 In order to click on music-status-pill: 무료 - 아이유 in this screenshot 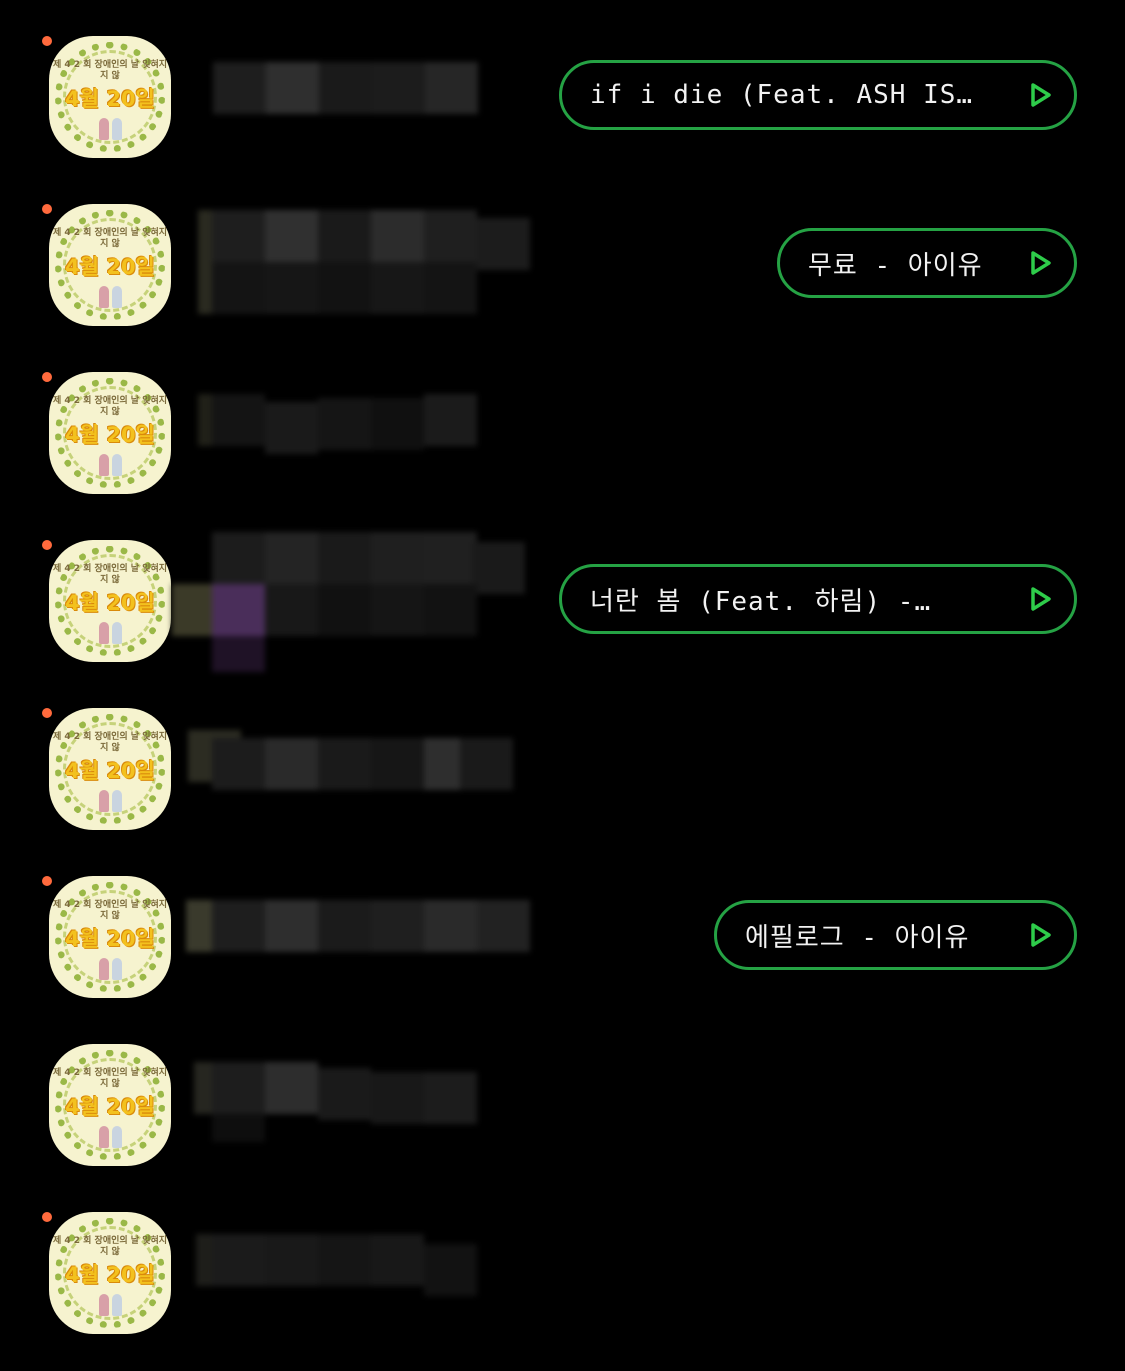, I will do `click(927, 263)`.